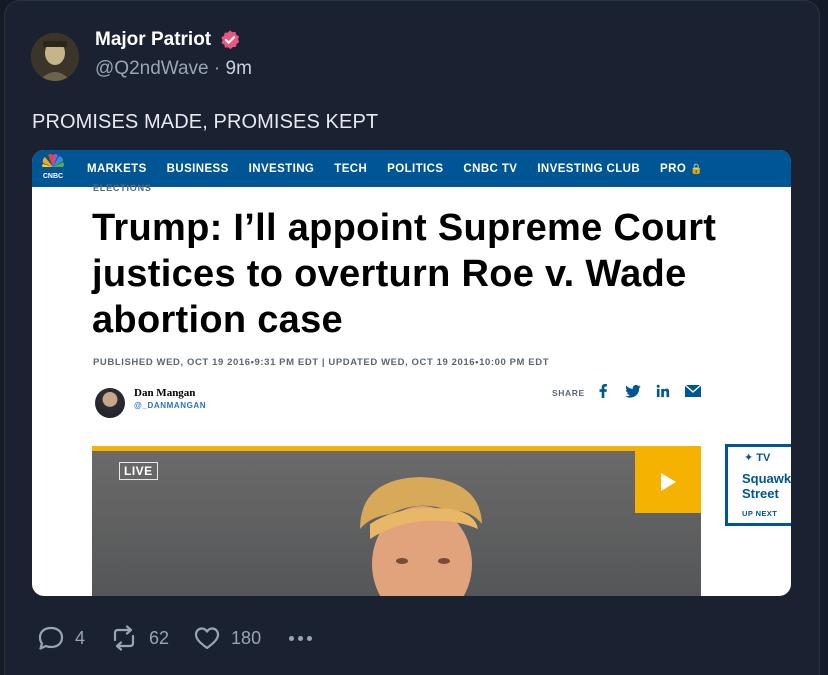 The height and width of the screenshot is (675, 828). What do you see at coordinates (205, 122) in the screenshot?
I see `post-text: PROMISES MADE, PROMISES KEPT` at bounding box center [205, 122].